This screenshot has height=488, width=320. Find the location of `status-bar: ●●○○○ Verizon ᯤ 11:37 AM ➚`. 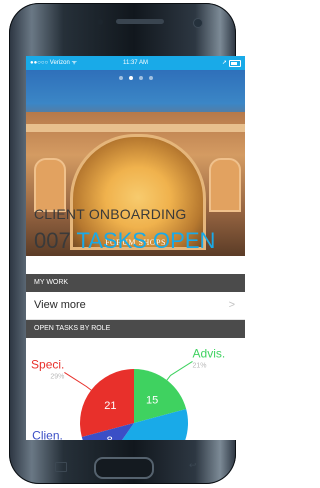

status-bar: ●●○○○ Verizon ᯤ 11:37 AM ➚ is located at coordinates (135, 63).